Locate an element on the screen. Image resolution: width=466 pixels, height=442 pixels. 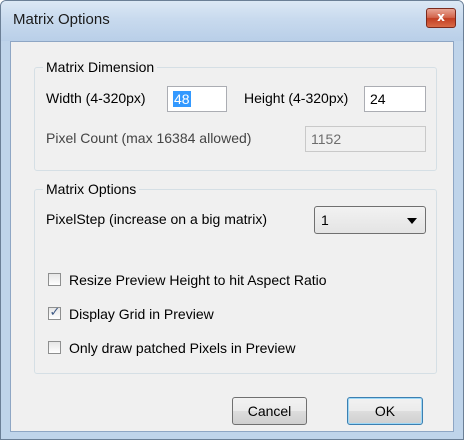
only-patched-pixels-checkbox: Only draw patched Pixels in Preview is located at coordinates (183, 349).